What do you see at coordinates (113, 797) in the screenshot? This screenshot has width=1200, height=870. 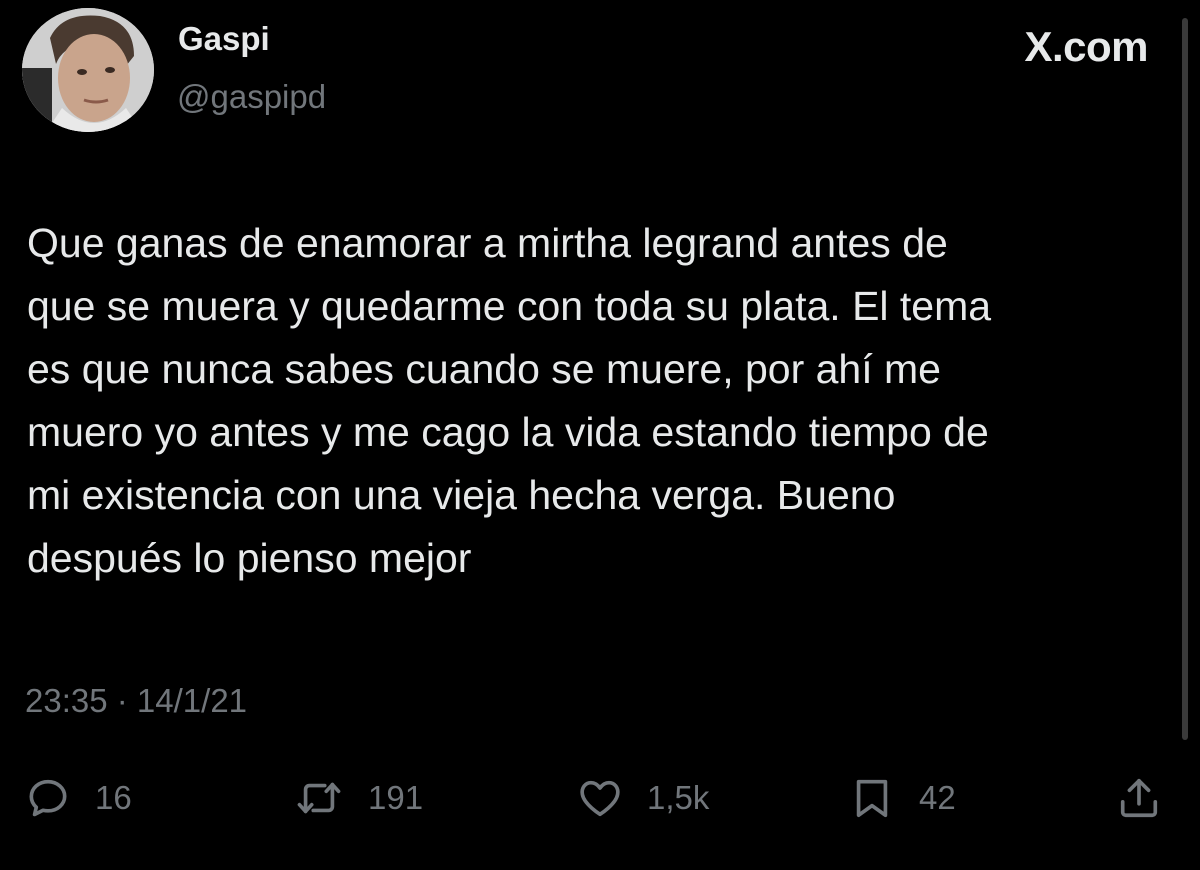 I see `reply-count: 16` at bounding box center [113, 797].